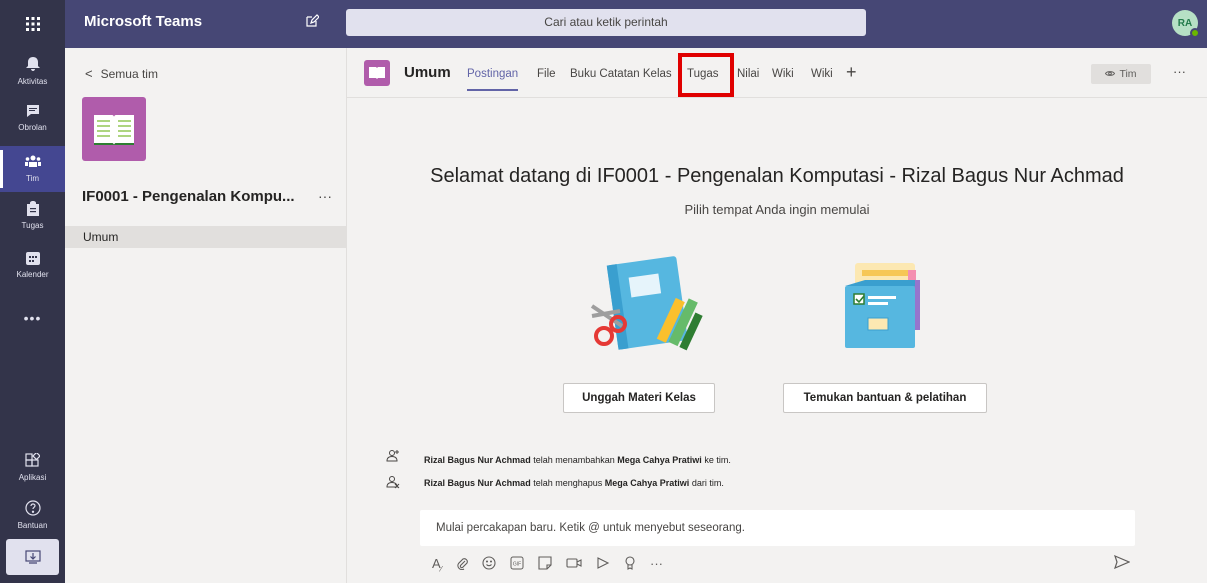 This screenshot has width=1207, height=583. Describe the element at coordinates (437, 565) in the screenshot. I see `format-icon: A∕` at that location.